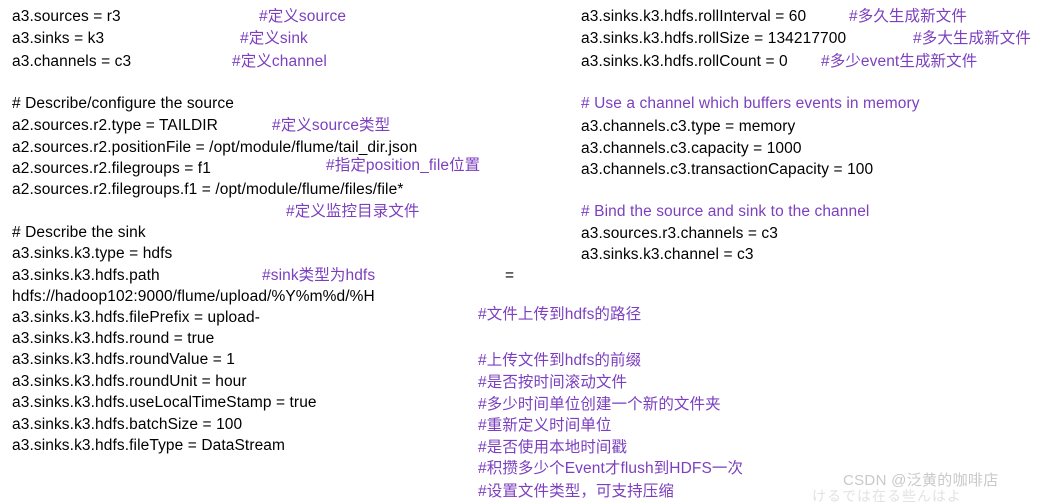  What do you see at coordinates (149, 445) in the screenshot?
I see `config-line-l20: a3.sinks.k3.hdfs.fileType = DataStream` at bounding box center [149, 445].